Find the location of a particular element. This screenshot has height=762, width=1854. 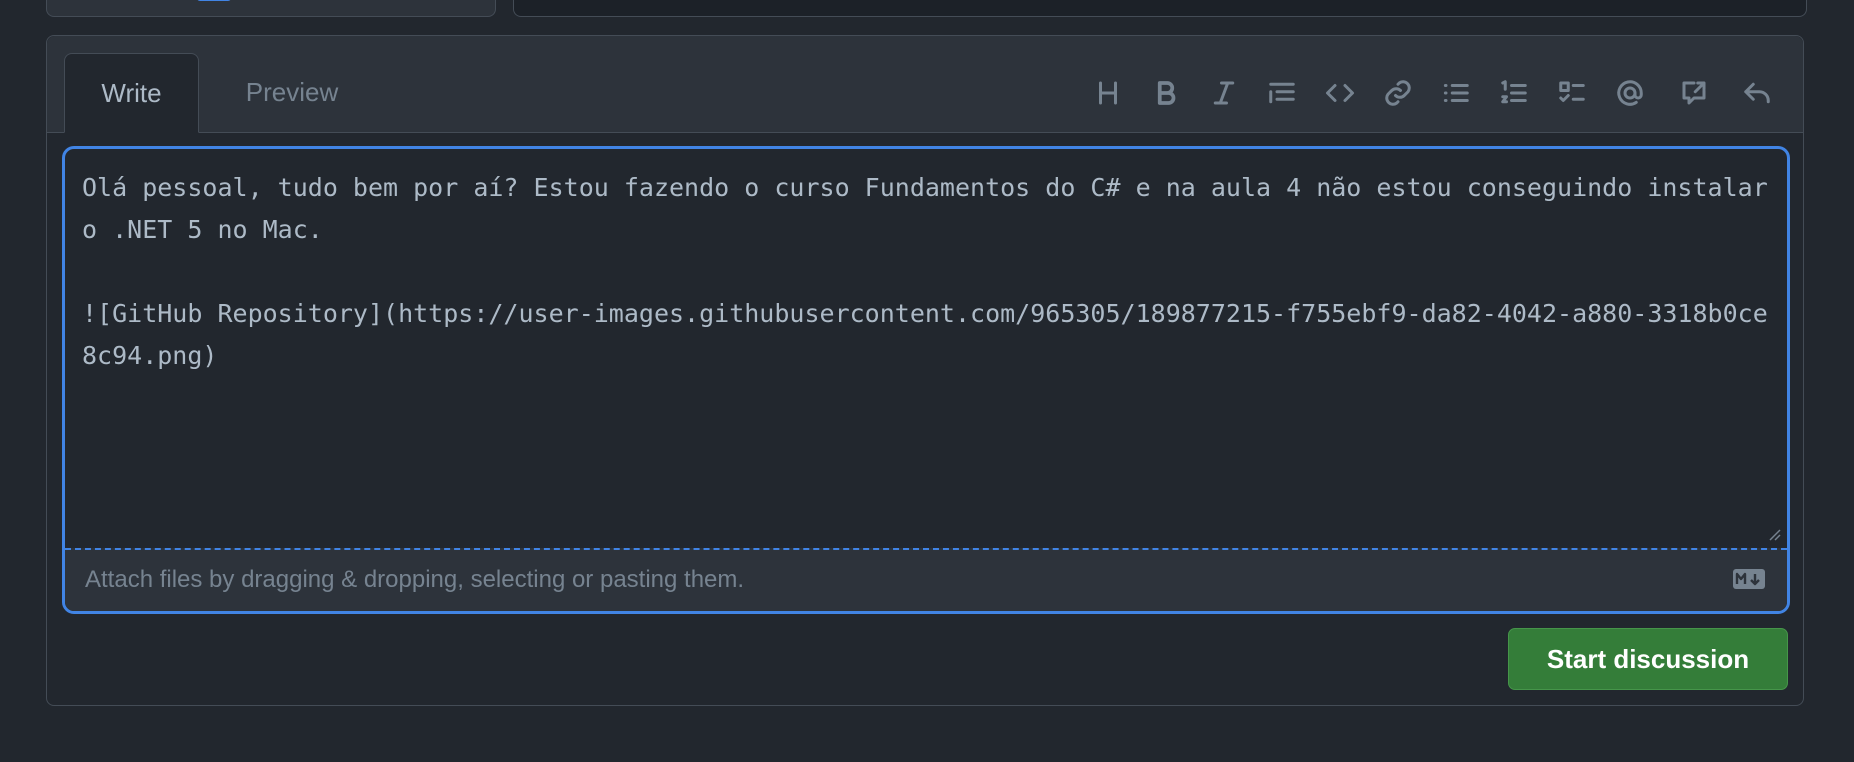

link-icon is located at coordinates (1398, 93).